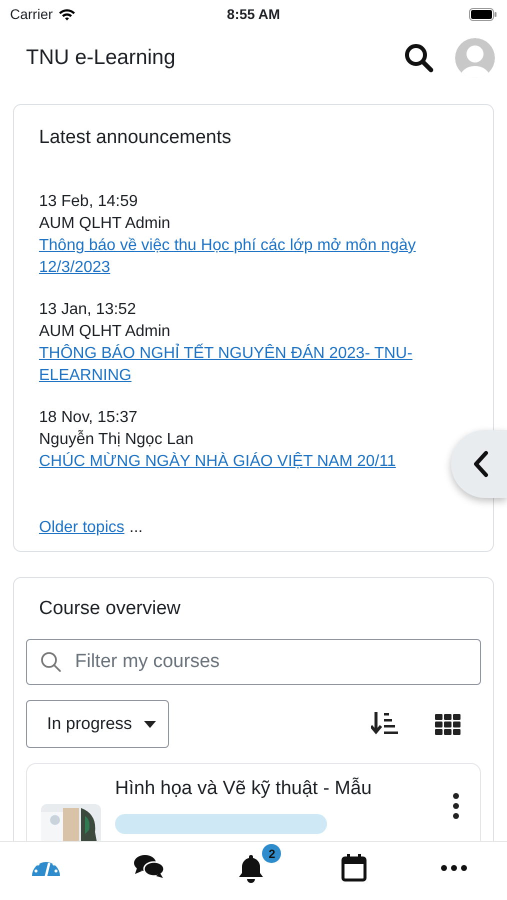  I want to click on caret-icon, so click(150, 724).